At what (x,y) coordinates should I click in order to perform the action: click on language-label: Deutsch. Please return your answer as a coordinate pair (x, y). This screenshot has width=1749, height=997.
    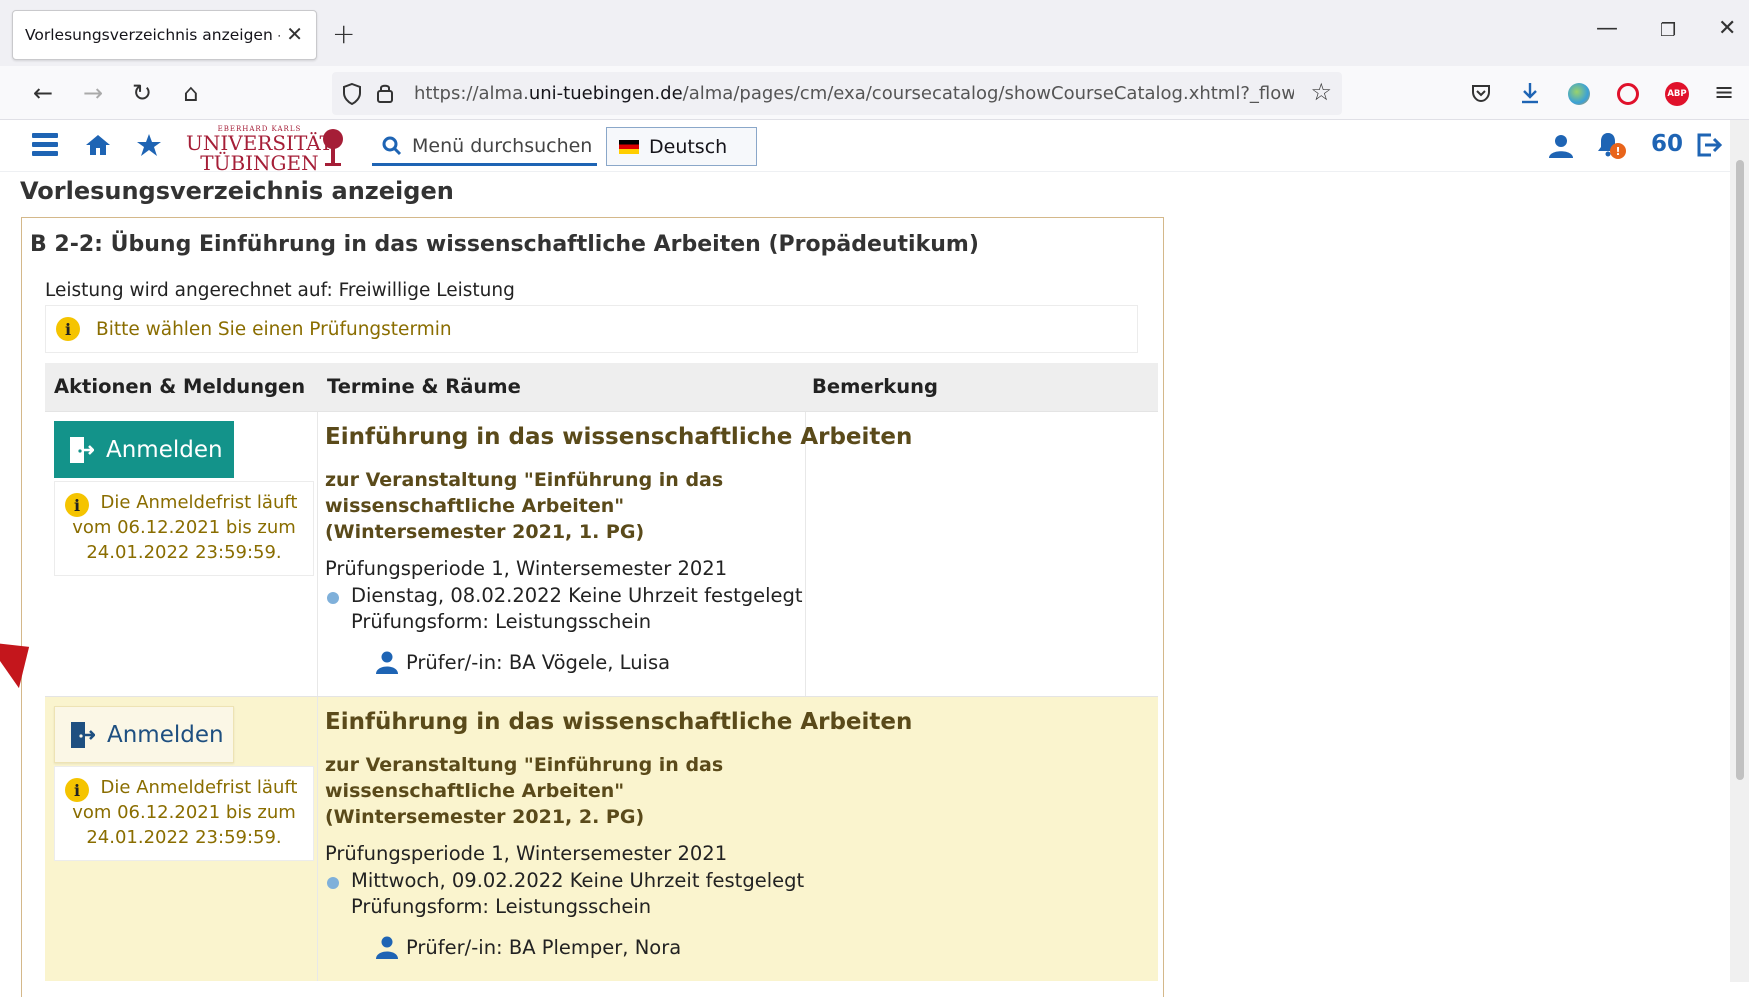
    Looking at the image, I should click on (688, 146).